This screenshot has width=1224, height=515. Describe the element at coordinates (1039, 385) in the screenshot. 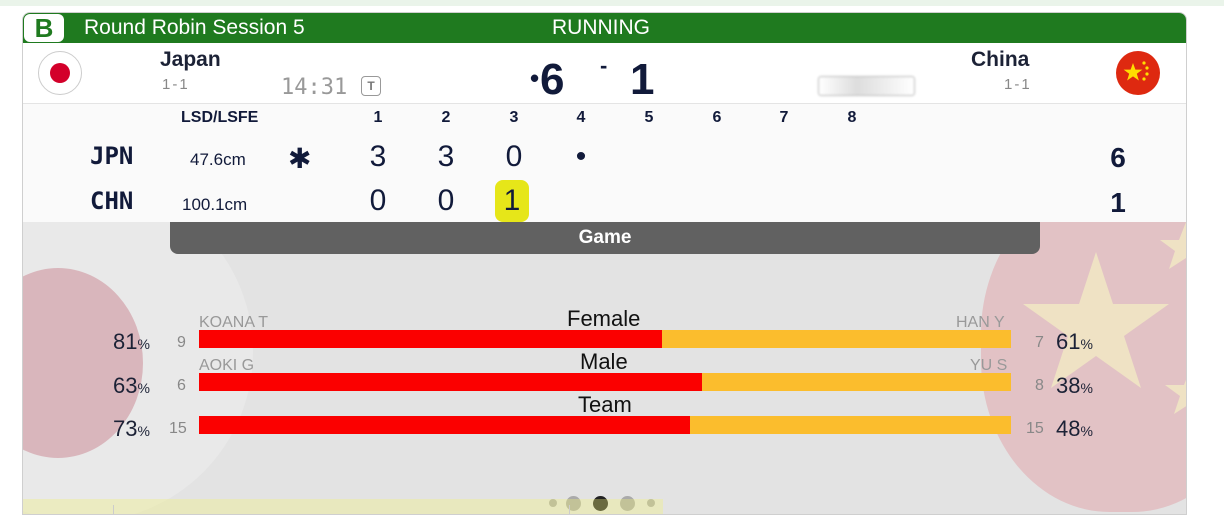

I see `male-away-count: 8` at that location.